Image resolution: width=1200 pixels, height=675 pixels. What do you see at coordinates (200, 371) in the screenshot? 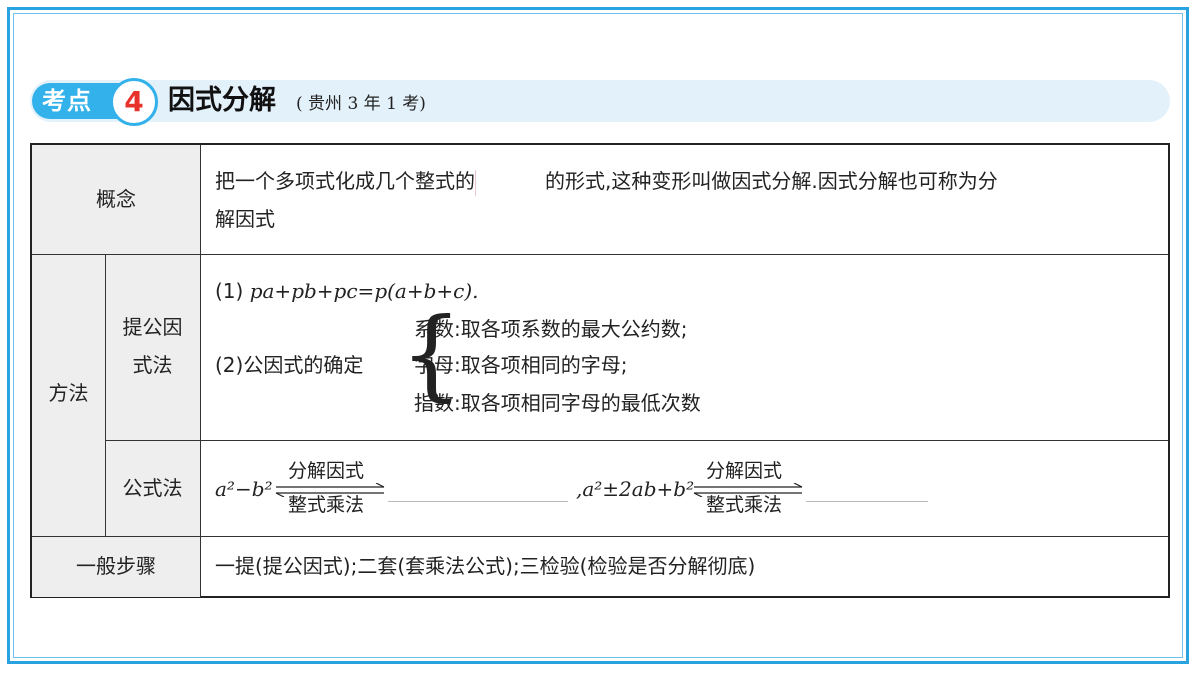
I see `column-divider` at bounding box center [200, 371].